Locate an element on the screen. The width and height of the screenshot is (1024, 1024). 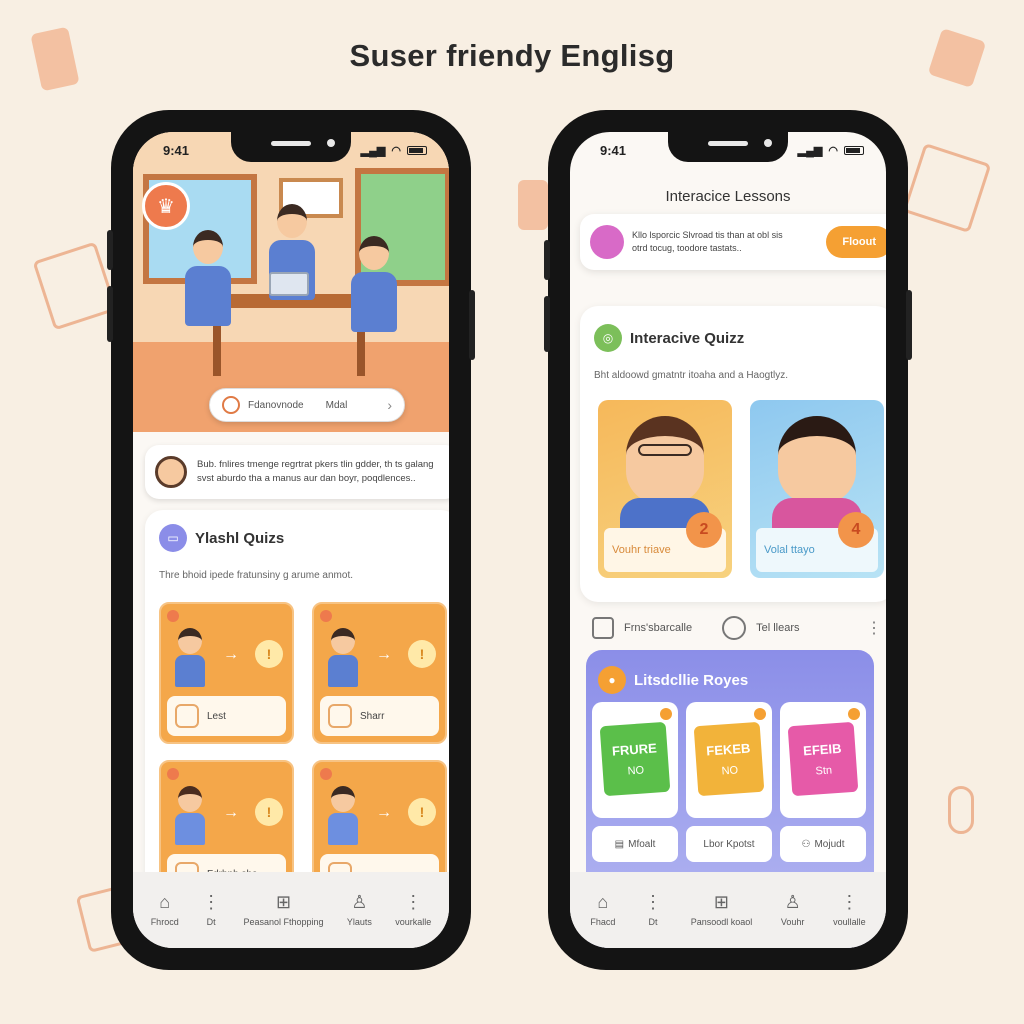
search-icon is located at coordinates (231, 405).